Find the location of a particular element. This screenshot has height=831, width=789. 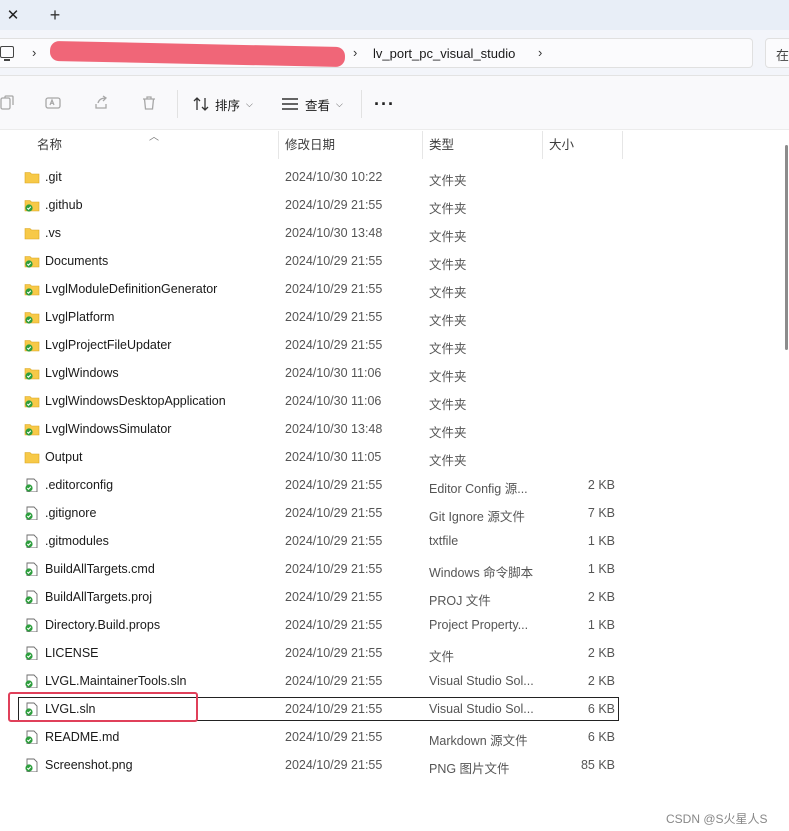

rename-icon is located at coordinates (53, 103).